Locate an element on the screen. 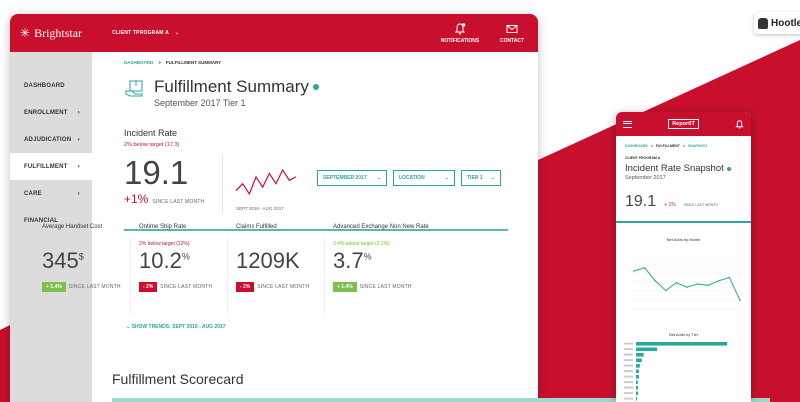 The image size is (800, 402). brand-mark-icon: ✳ is located at coordinates (25, 32).